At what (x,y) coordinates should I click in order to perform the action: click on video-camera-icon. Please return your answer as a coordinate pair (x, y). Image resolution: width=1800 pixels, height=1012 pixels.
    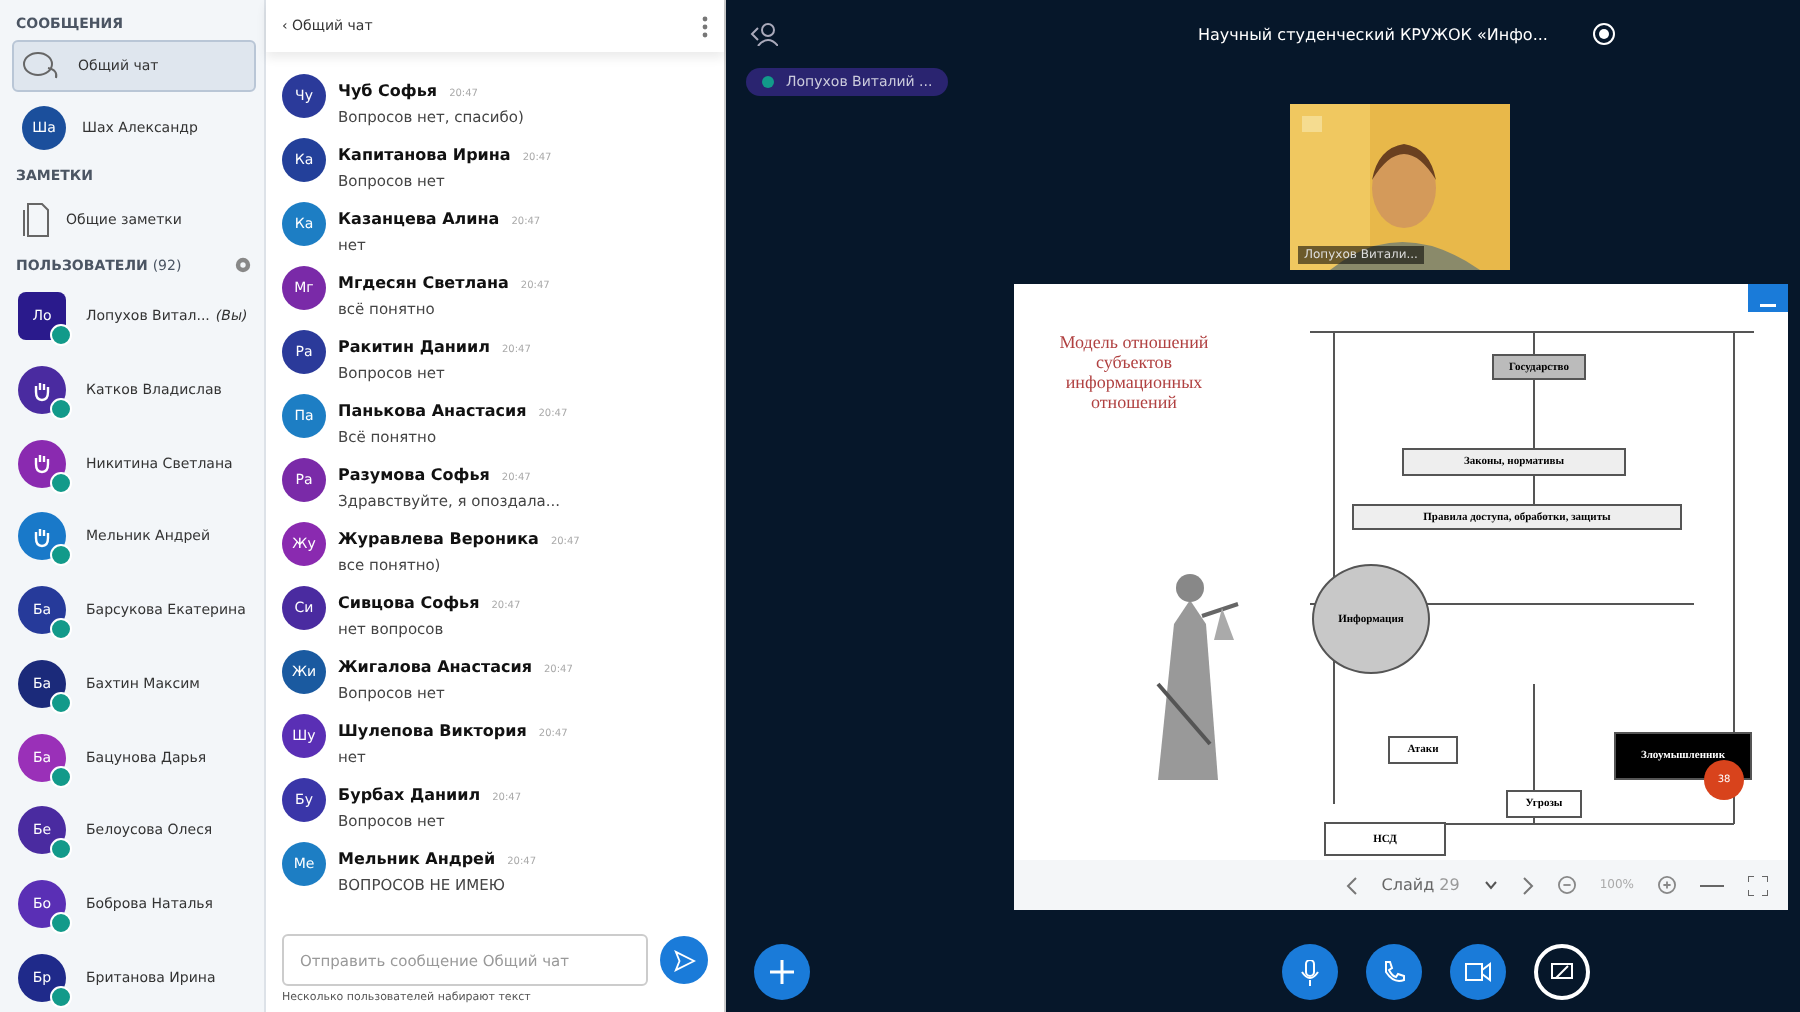
    Looking at the image, I should click on (1478, 972).